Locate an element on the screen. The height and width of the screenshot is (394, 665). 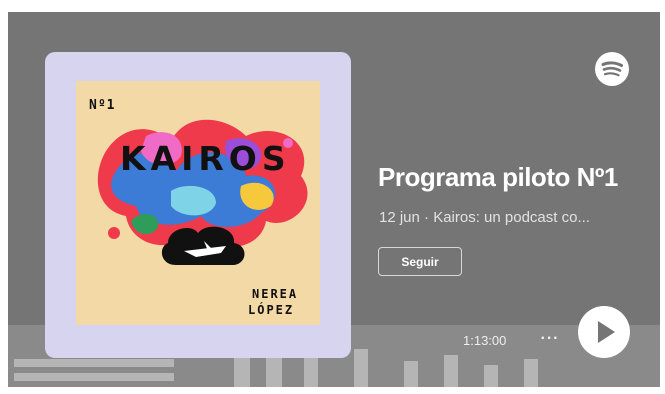
cover-author-last-name: LÓPEZ is located at coordinates (271, 310).